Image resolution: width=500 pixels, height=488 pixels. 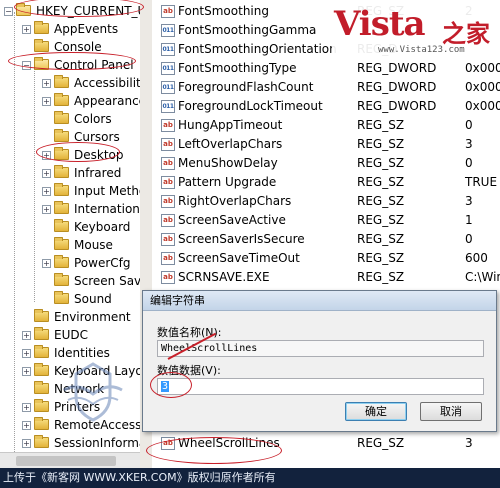 What do you see at coordinates (93, 119) in the screenshot?
I see `tree-item-label: Colors` at bounding box center [93, 119].